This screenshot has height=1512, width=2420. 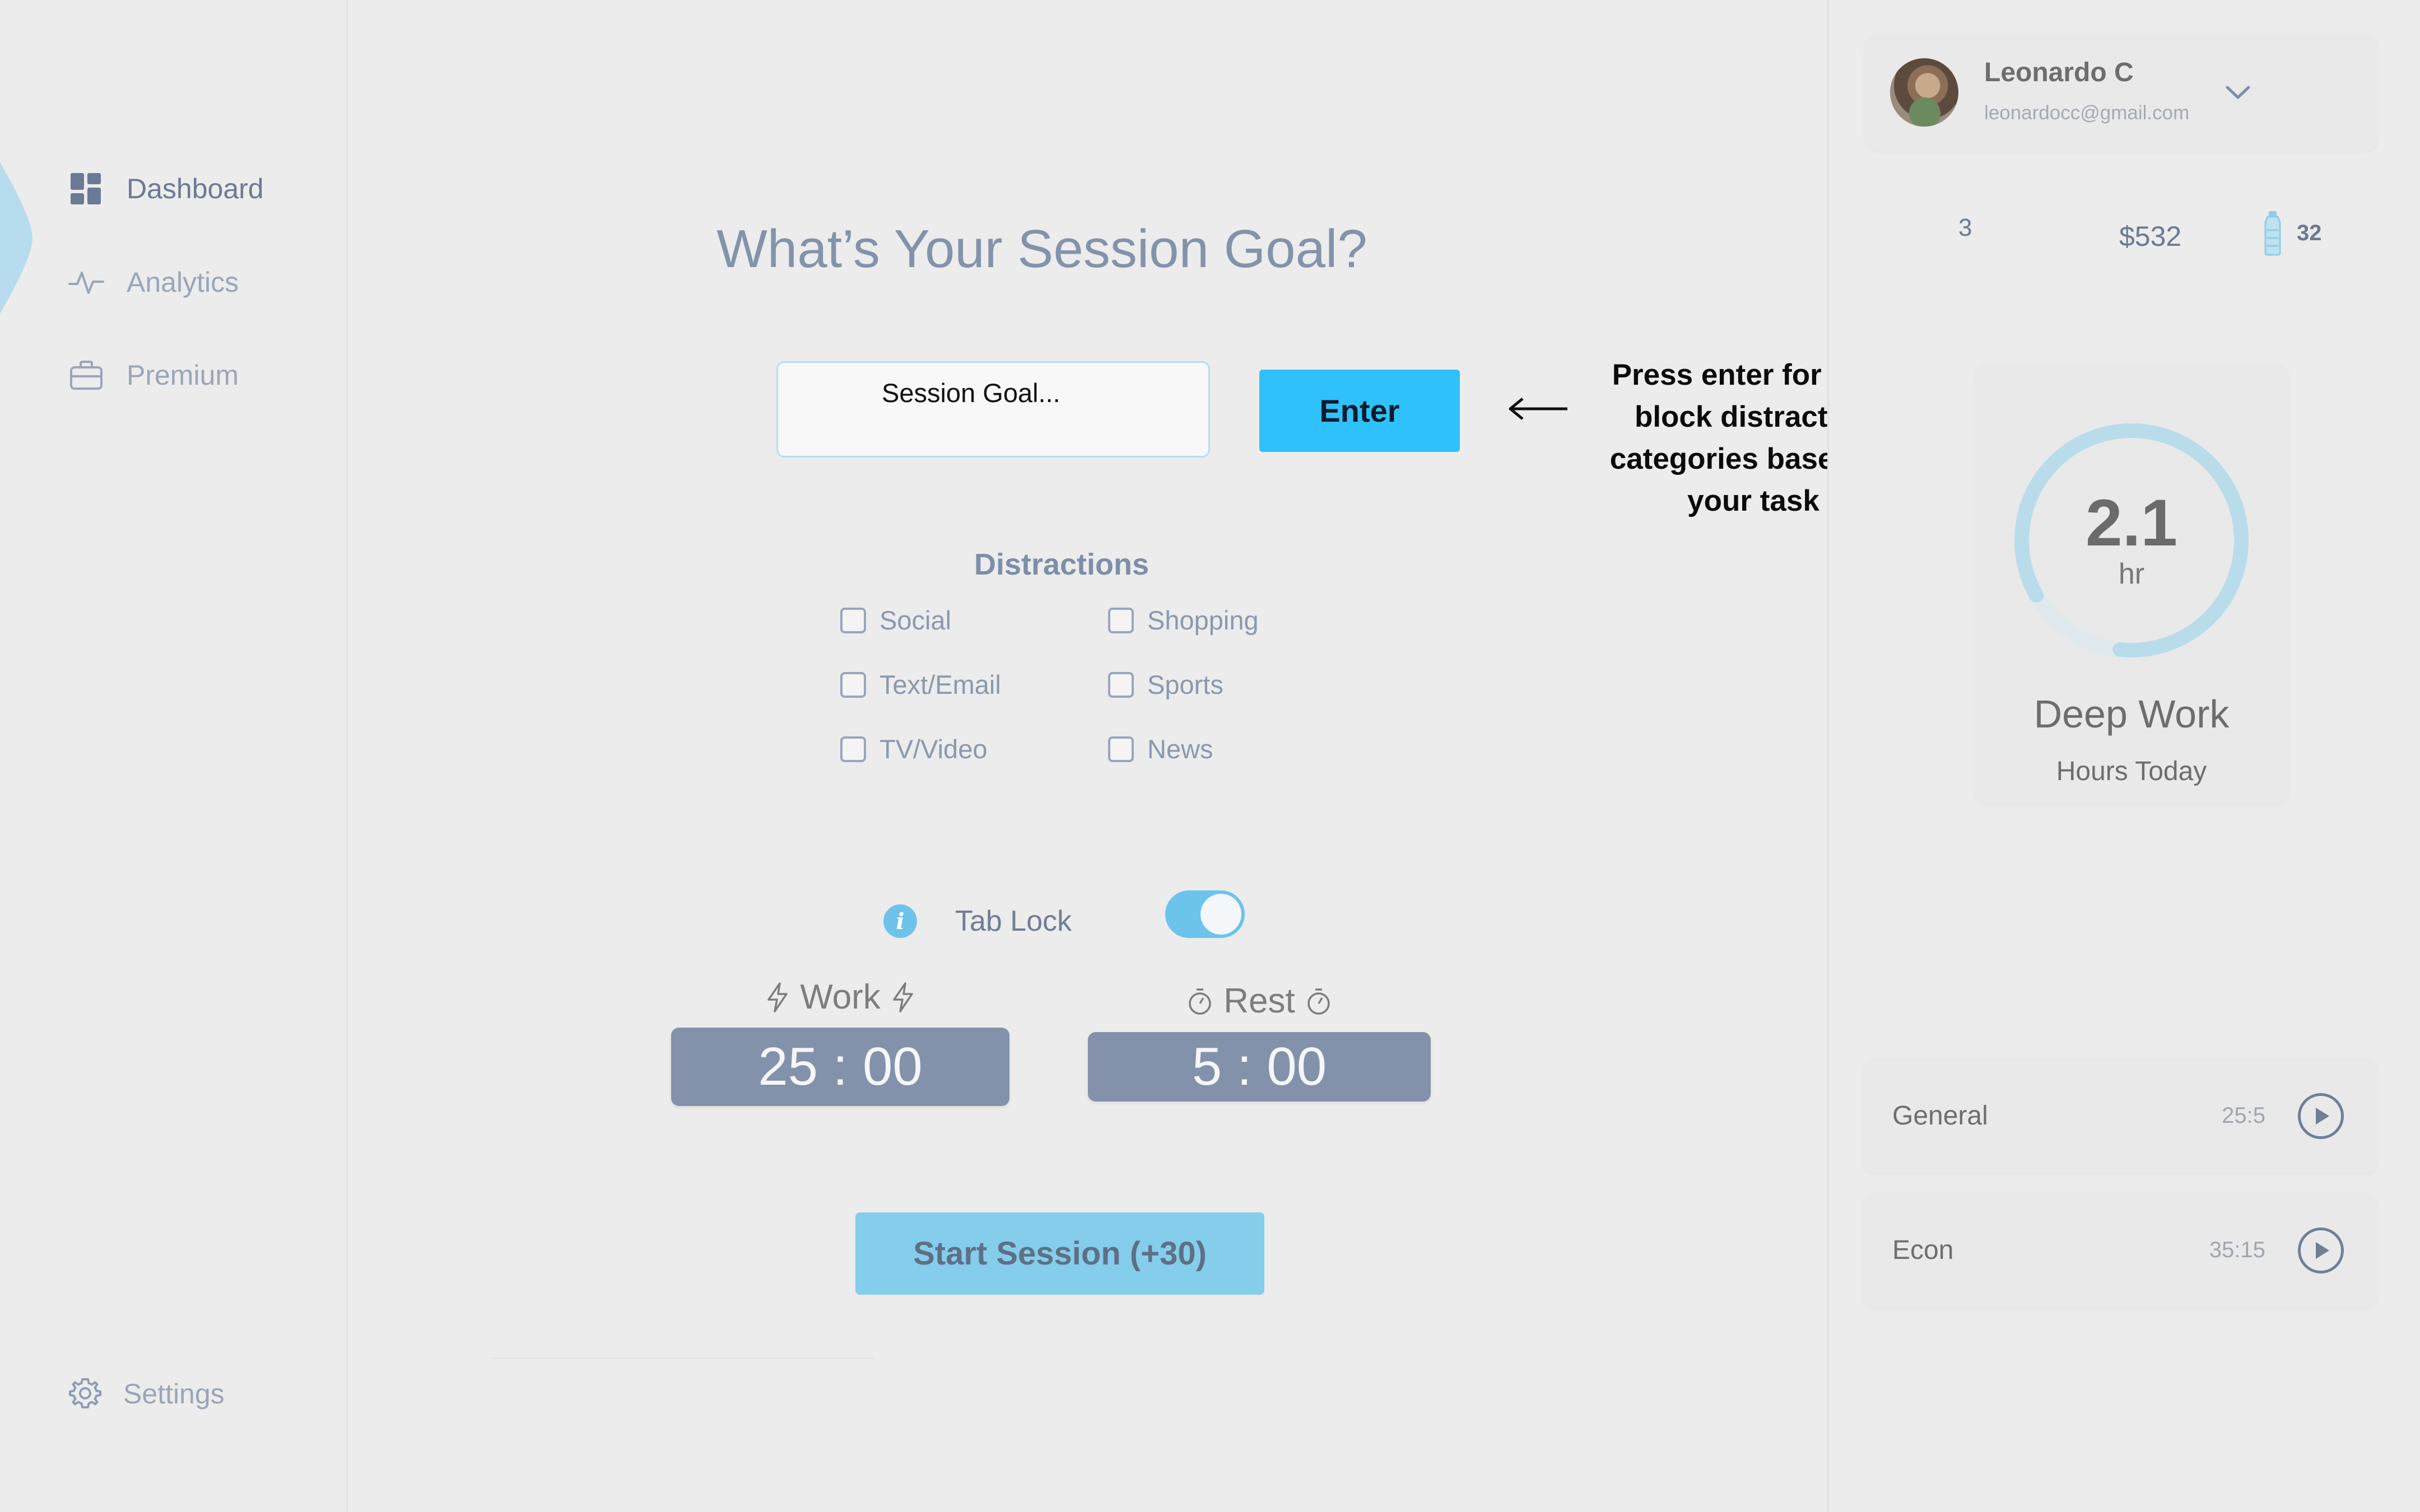 What do you see at coordinates (174, 756) in the screenshot?
I see `sidebar: Dashboard Analytics Premium Settings` at bounding box center [174, 756].